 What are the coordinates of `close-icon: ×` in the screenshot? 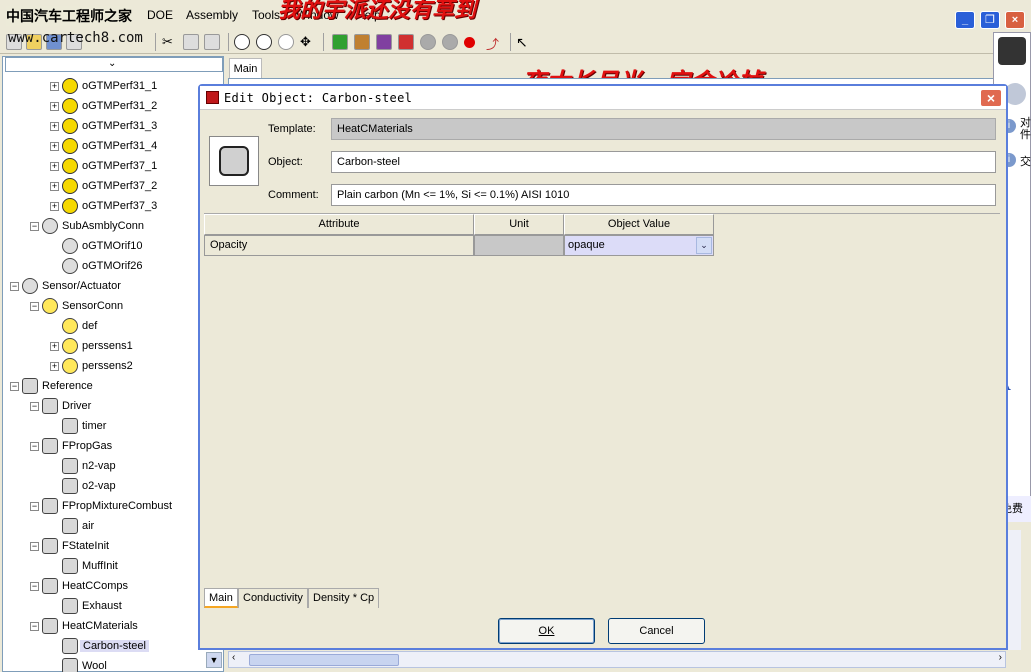 It's located at (991, 98).